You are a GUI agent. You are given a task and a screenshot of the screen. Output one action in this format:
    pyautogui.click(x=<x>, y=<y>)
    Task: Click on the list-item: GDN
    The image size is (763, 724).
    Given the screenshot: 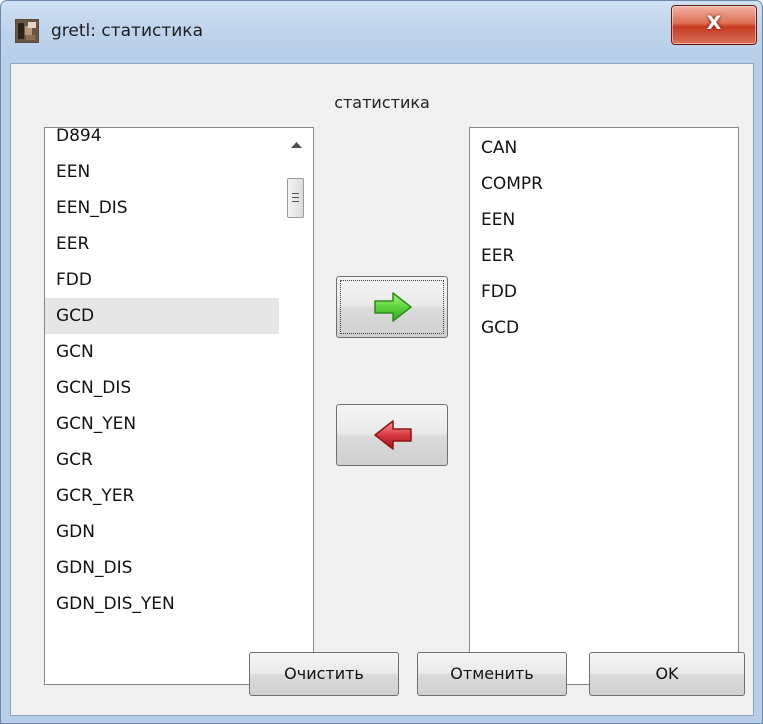 What is the action you would take?
    pyautogui.click(x=162, y=532)
    